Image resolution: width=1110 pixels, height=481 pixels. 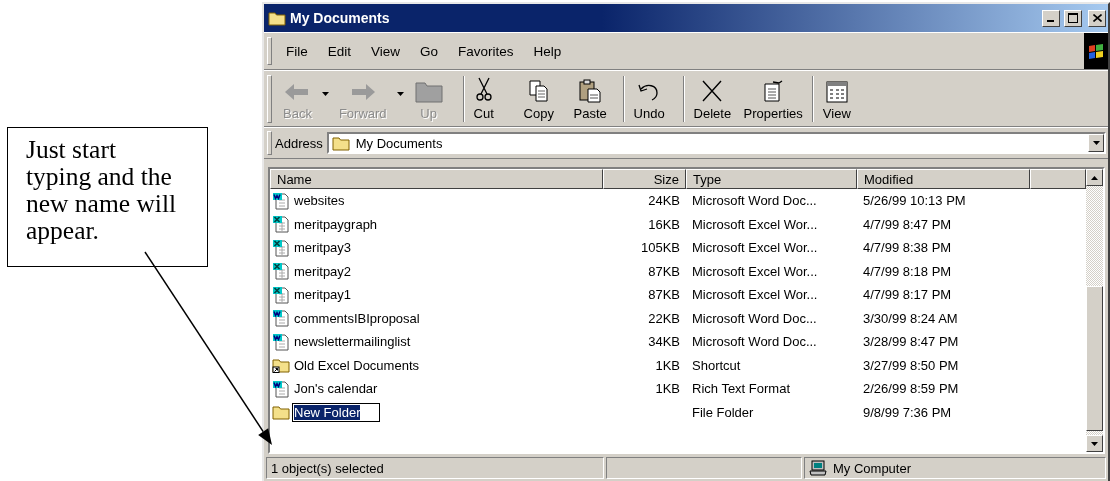 I want to click on menu-item: View, so click(x=386, y=51).